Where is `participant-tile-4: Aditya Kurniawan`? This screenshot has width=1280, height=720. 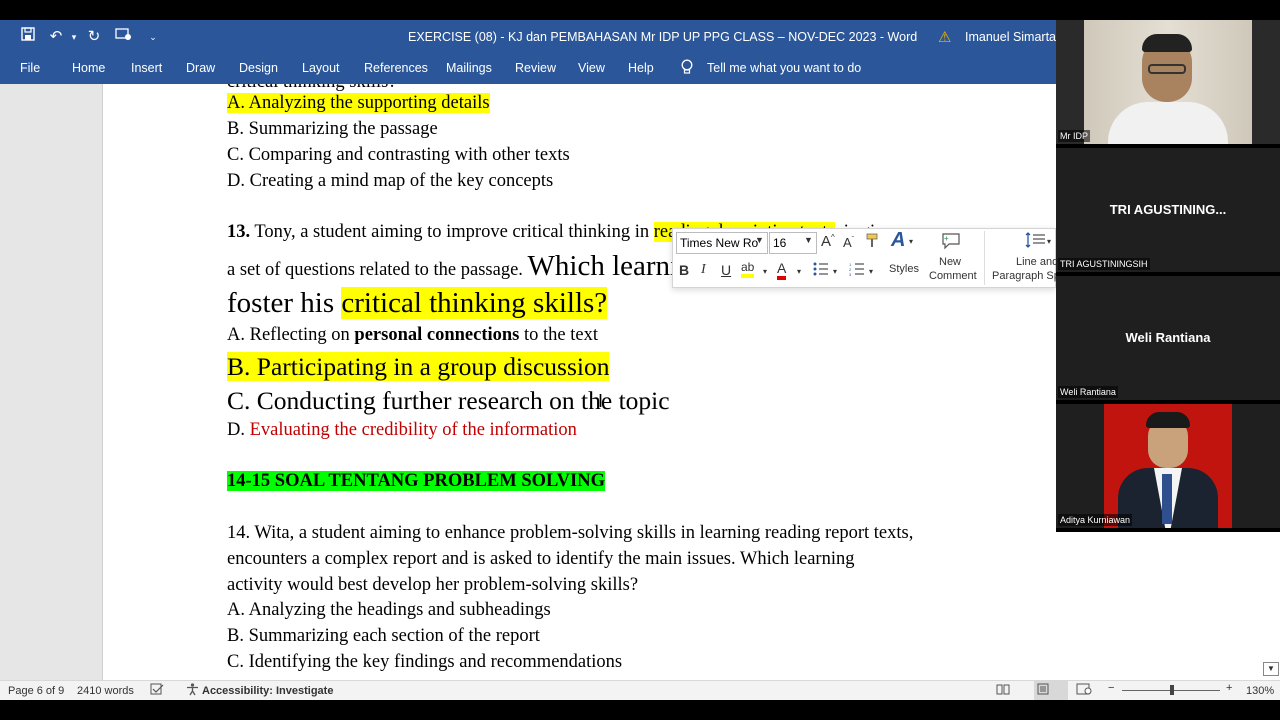 participant-tile-4: Aditya Kurniawan is located at coordinates (1168, 466).